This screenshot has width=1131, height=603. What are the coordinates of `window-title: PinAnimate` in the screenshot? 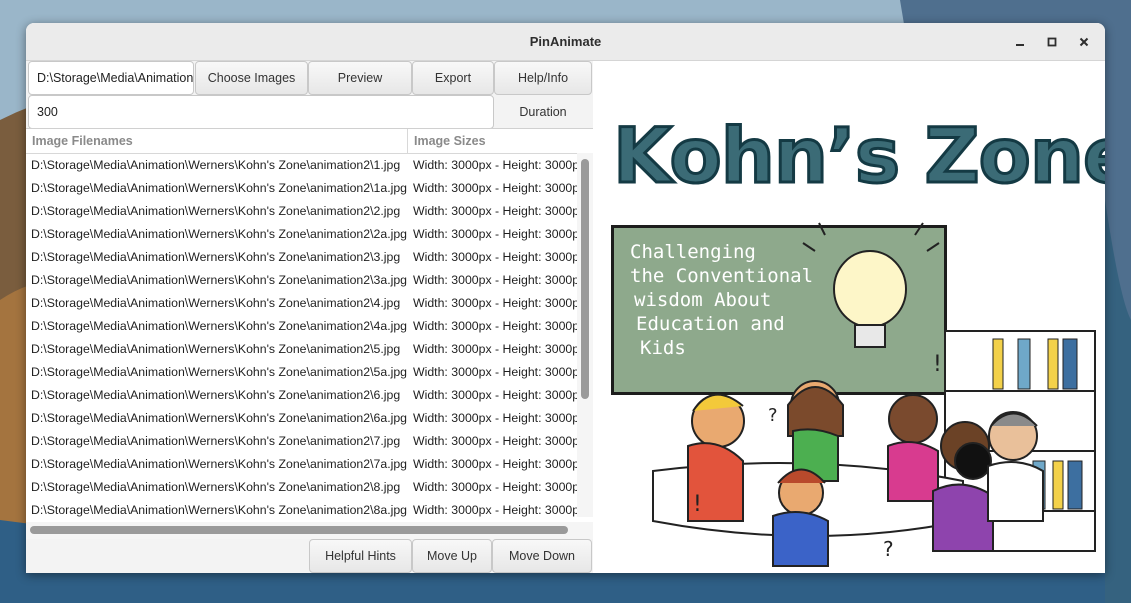 It's located at (565, 41).